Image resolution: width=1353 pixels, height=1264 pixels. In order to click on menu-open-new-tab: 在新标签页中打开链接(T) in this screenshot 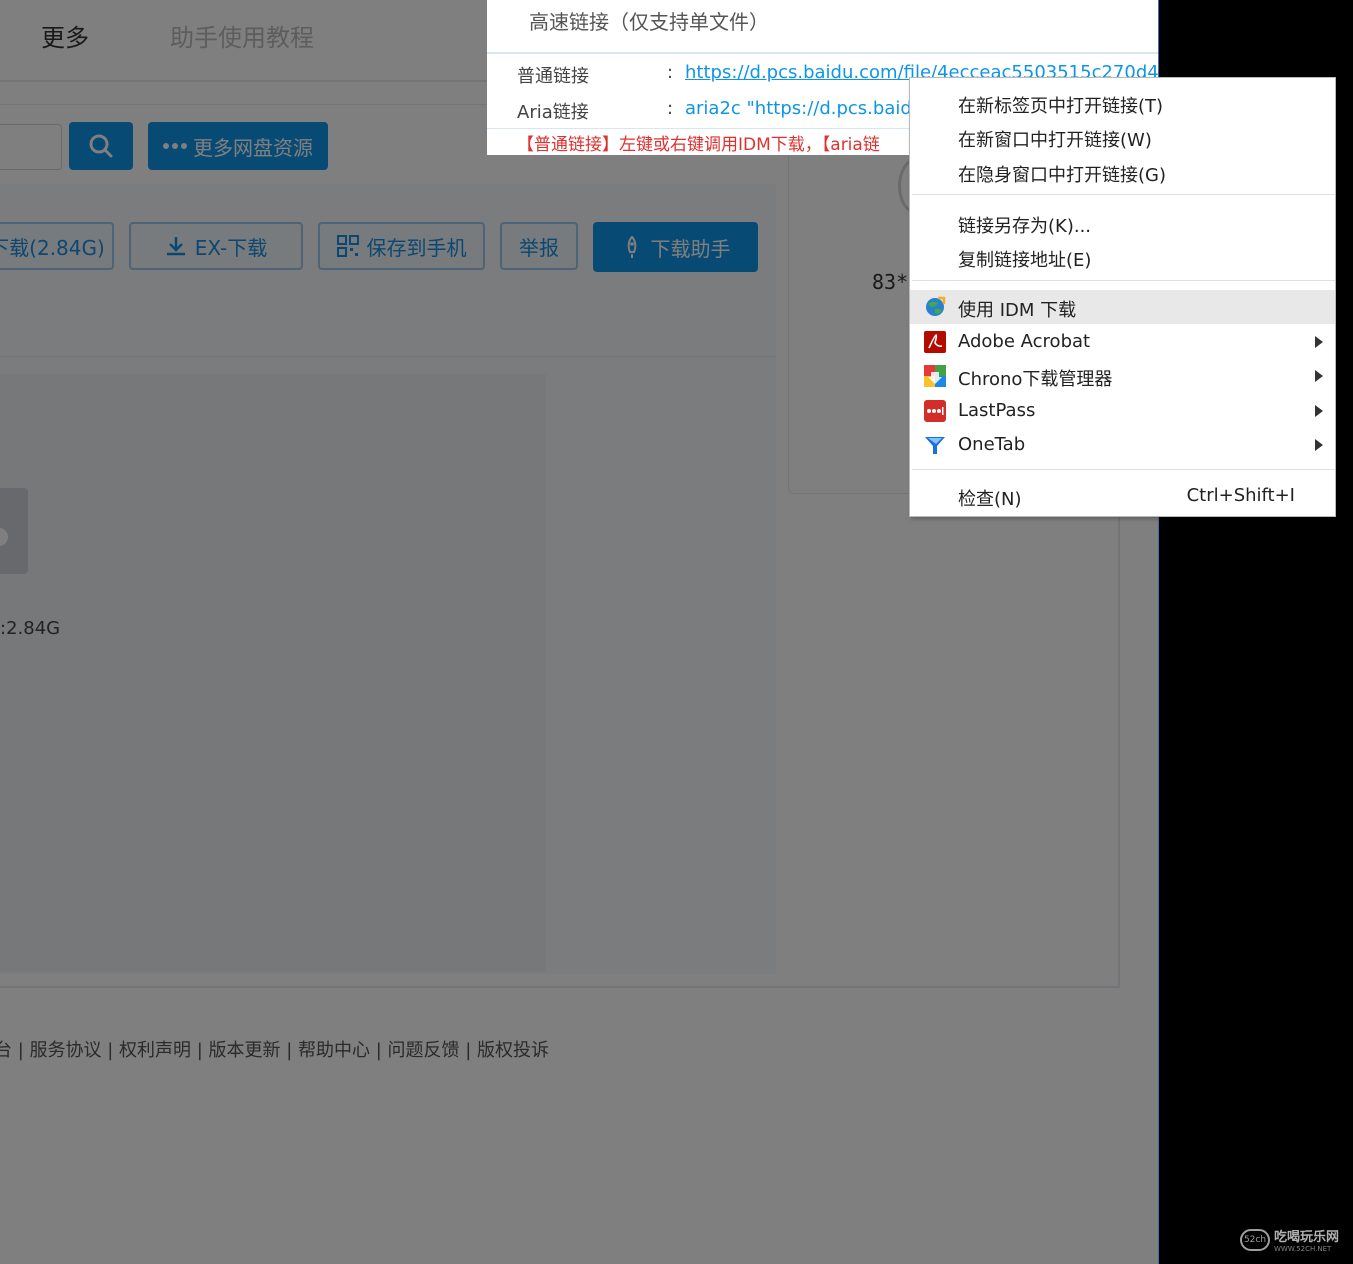, I will do `click(1122, 103)`.